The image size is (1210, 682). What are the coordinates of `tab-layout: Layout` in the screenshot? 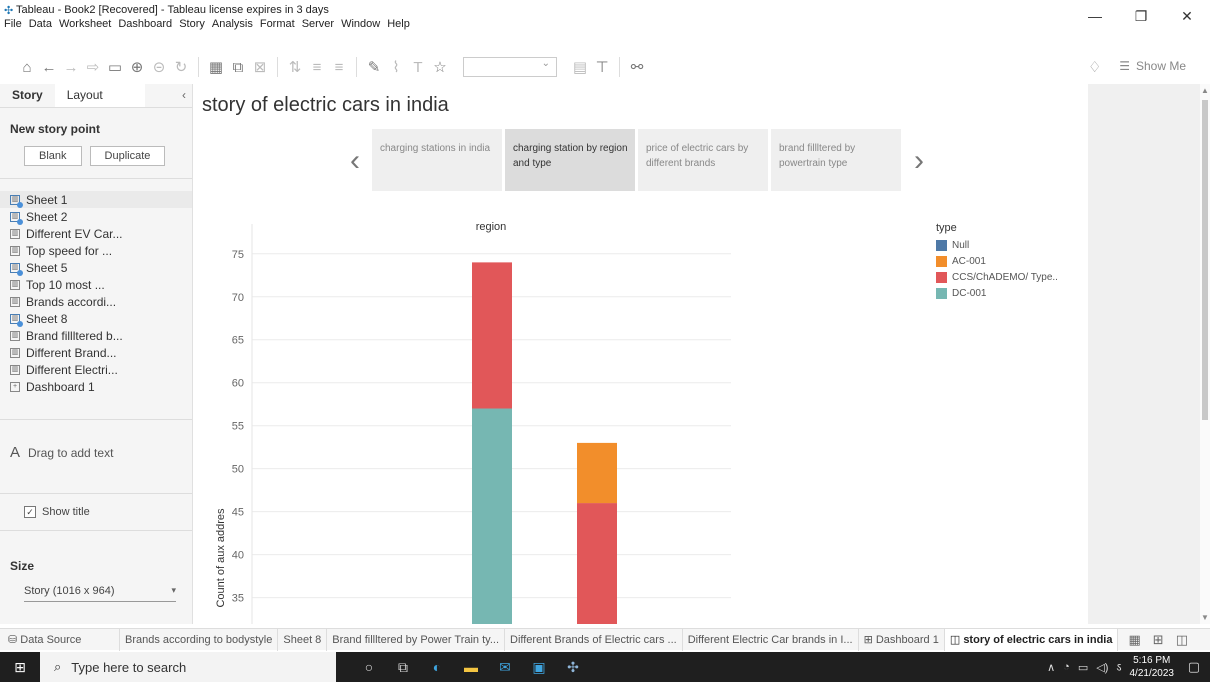 It's located at (99, 95).